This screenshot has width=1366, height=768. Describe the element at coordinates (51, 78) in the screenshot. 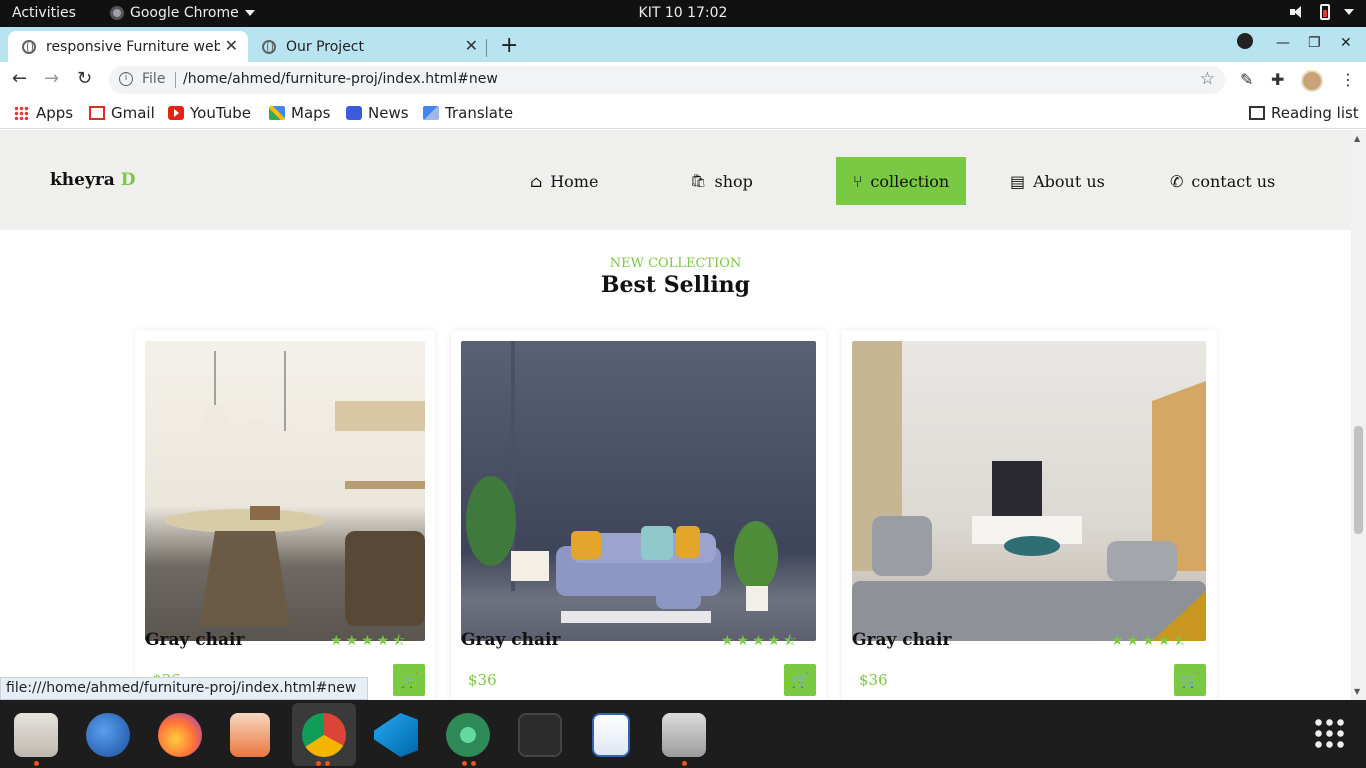

I see `forward-button: →` at that location.